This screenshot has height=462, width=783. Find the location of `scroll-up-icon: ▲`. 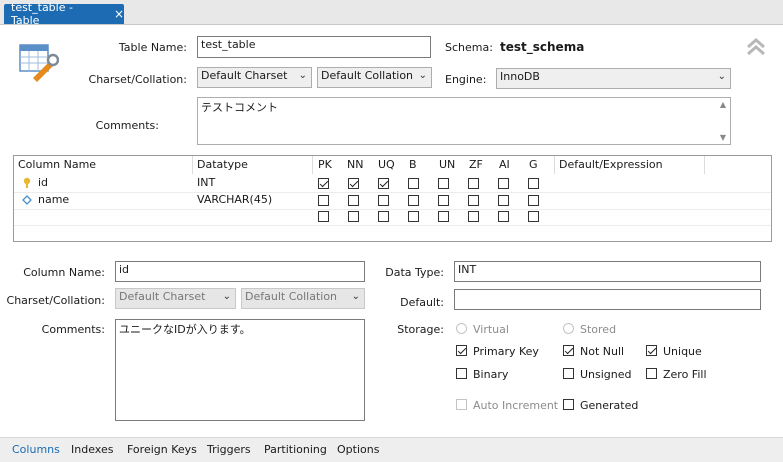

scroll-up-icon: ▲ is located at coordinates (723, 104).